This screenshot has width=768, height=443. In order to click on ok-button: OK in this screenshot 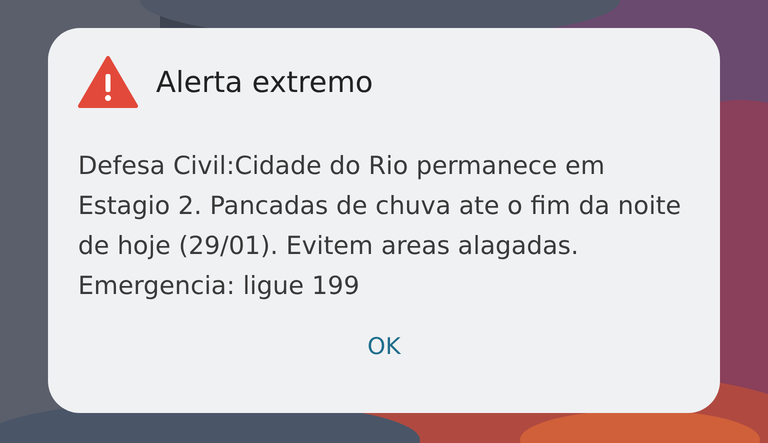, I will do `click(384, 347)`.